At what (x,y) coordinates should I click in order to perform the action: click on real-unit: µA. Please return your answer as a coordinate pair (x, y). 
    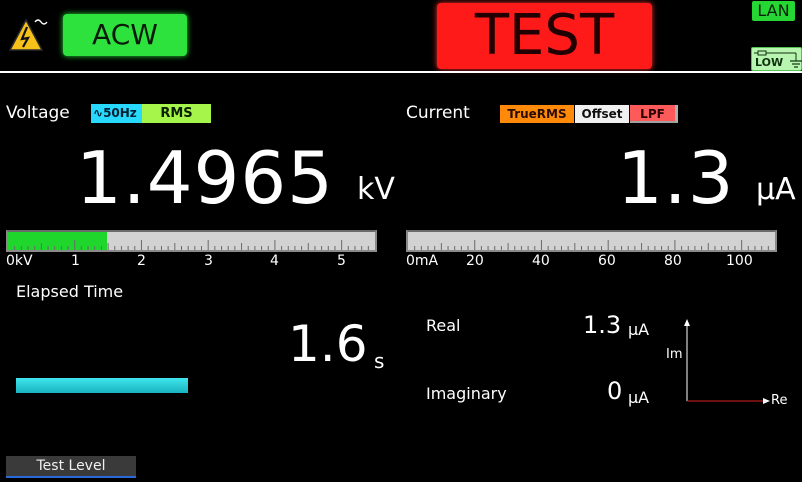
    Looking at the image, I should click on (639, 329).